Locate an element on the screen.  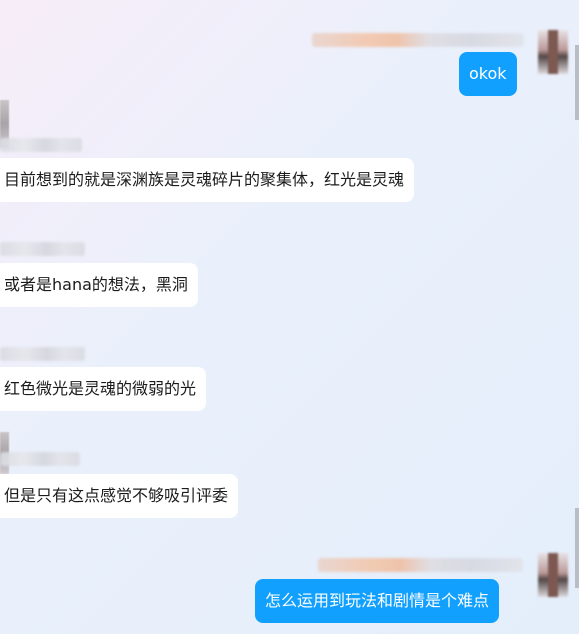
message-text: okok is located at coordinates (488, 73).